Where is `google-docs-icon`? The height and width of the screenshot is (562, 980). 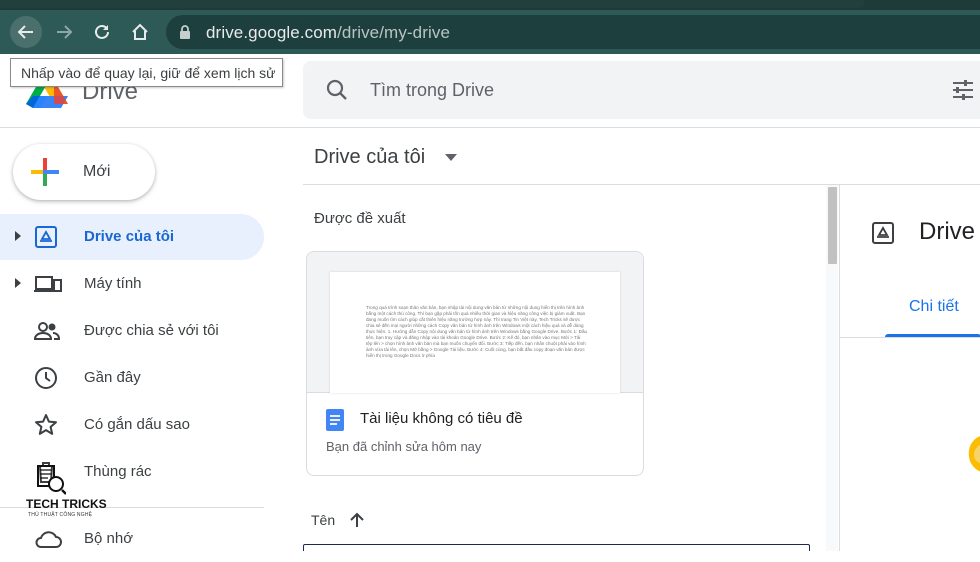
google-docs-icon is located at coordinates (335, 420).